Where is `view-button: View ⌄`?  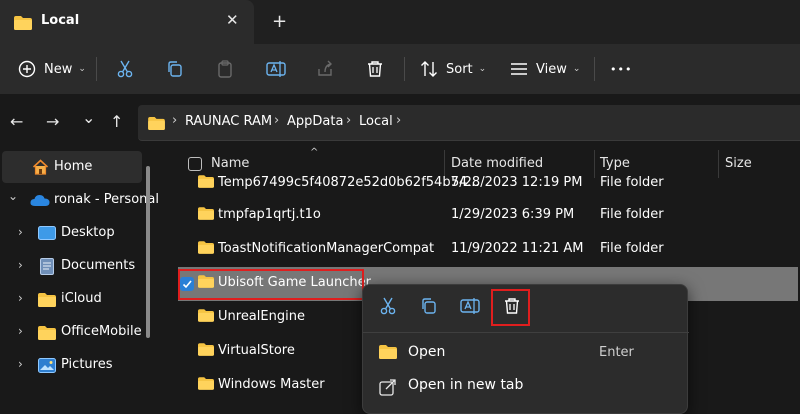
view-button: View ⌄ is located at coordinates (545, 69).